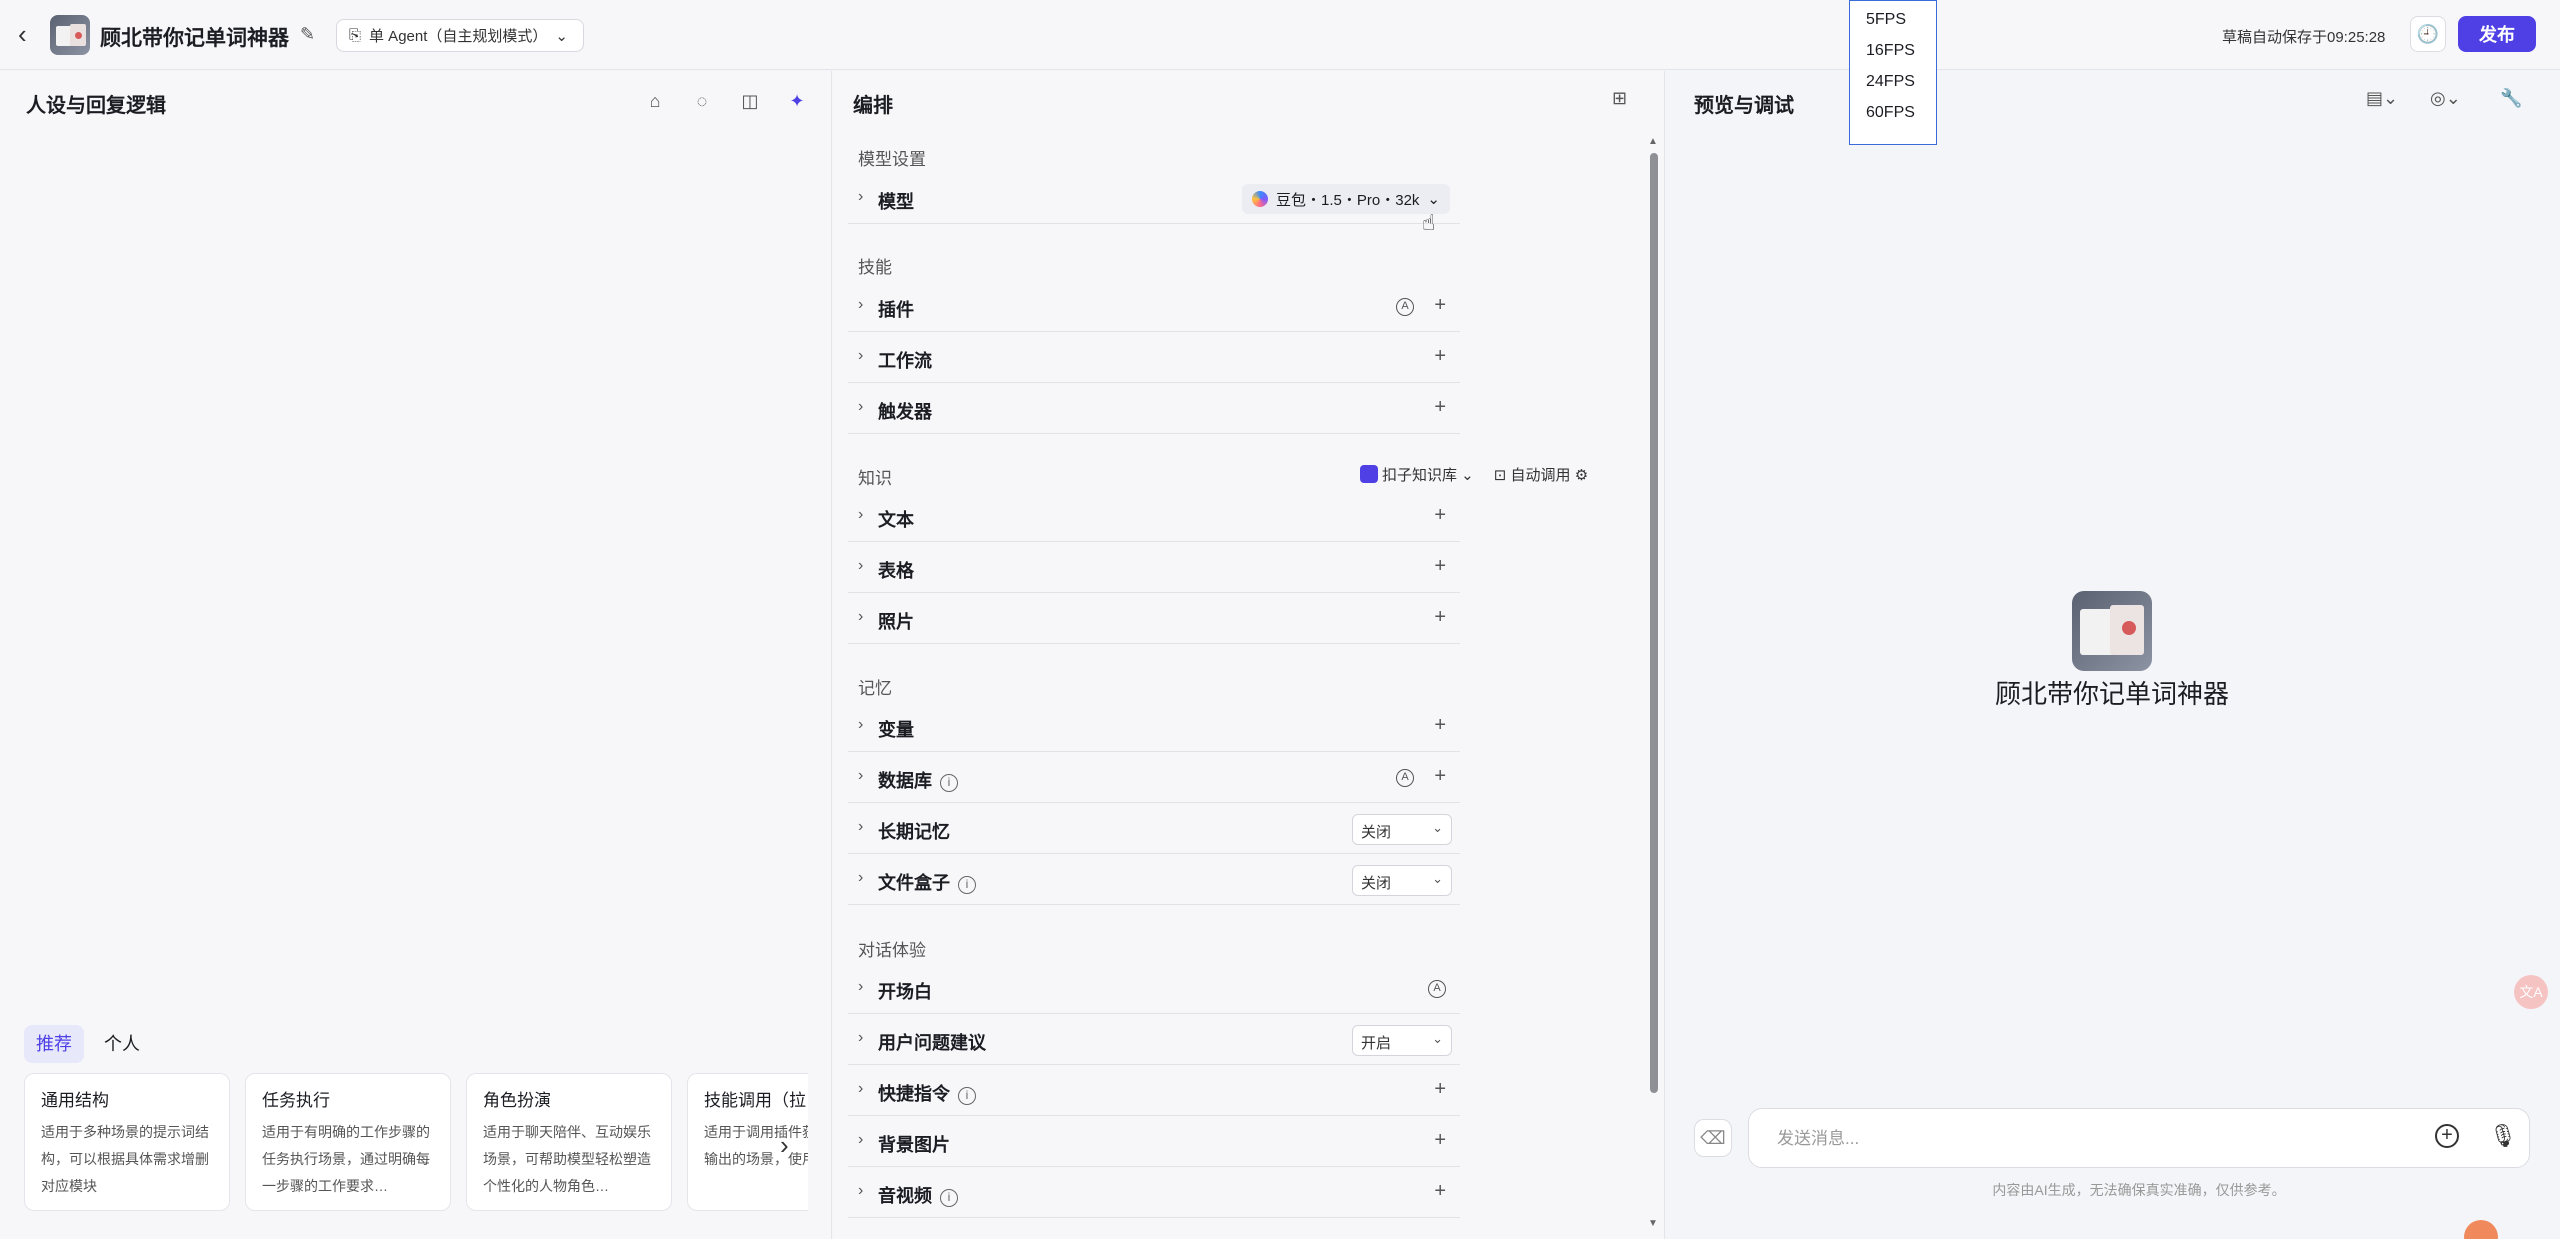 Image resolution: width=2560 pixels, height=1239 pixels. I want to click on fps-option: 16FPS, so click(1901, 55).